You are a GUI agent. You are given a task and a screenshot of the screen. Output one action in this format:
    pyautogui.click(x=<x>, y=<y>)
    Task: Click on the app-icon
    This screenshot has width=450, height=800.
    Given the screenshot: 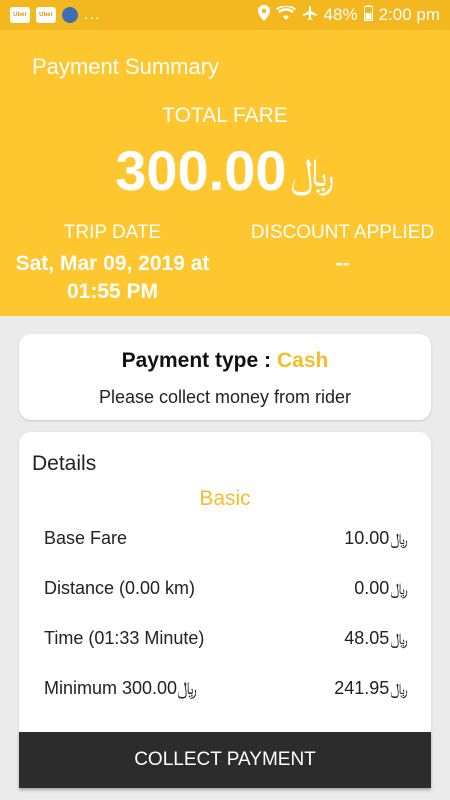 What is the action you would take?
    pyautogui.click(x=70, y=15)
    